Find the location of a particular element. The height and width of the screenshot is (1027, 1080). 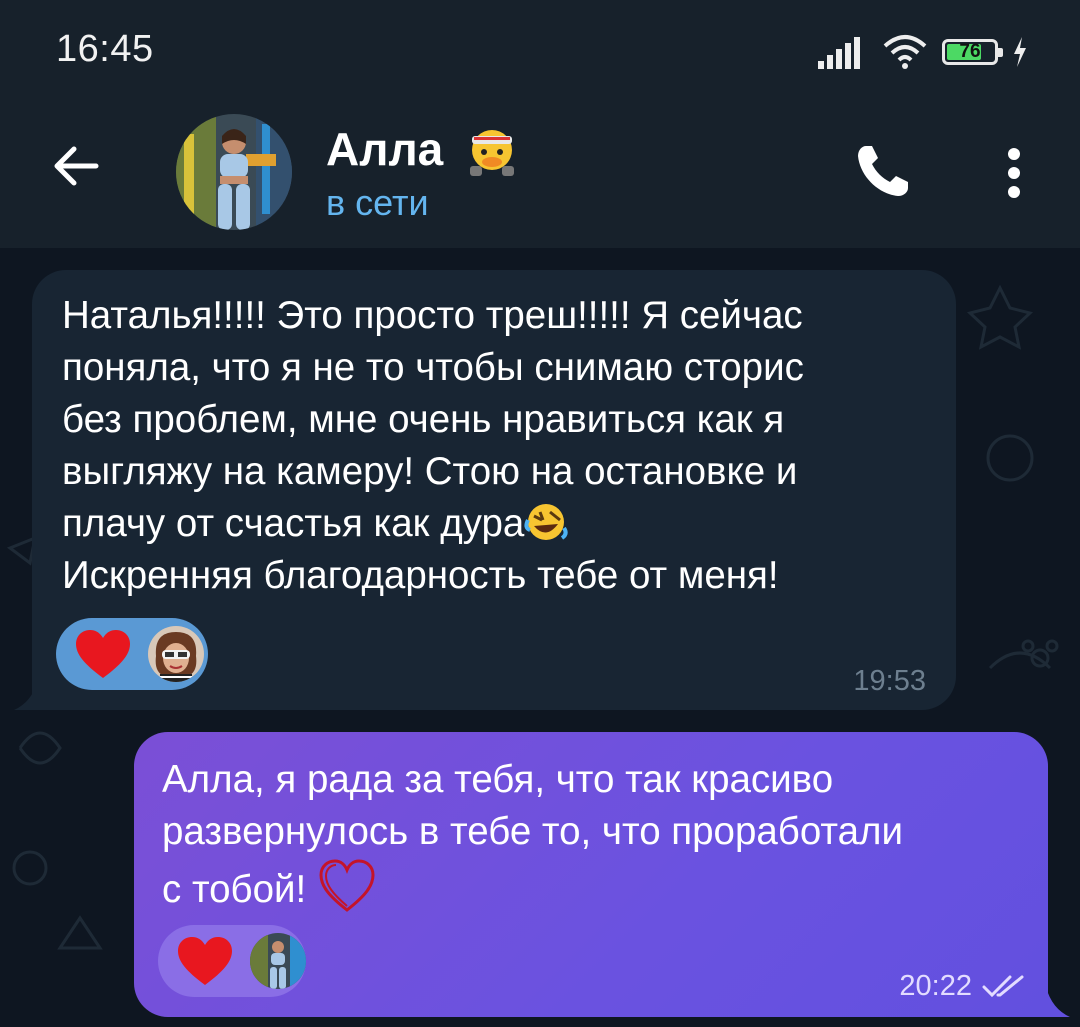

battery-level: 76 is located at coordinates (970, 51).